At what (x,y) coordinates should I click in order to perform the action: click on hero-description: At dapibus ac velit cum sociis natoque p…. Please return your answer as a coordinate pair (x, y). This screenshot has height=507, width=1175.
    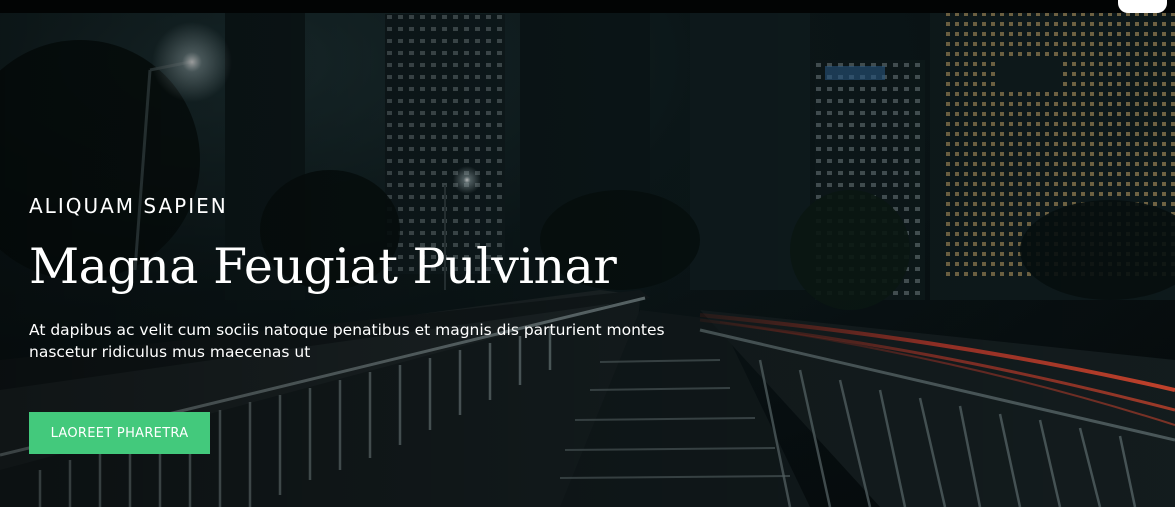
    Looking at the image, I should click on (347, 341).